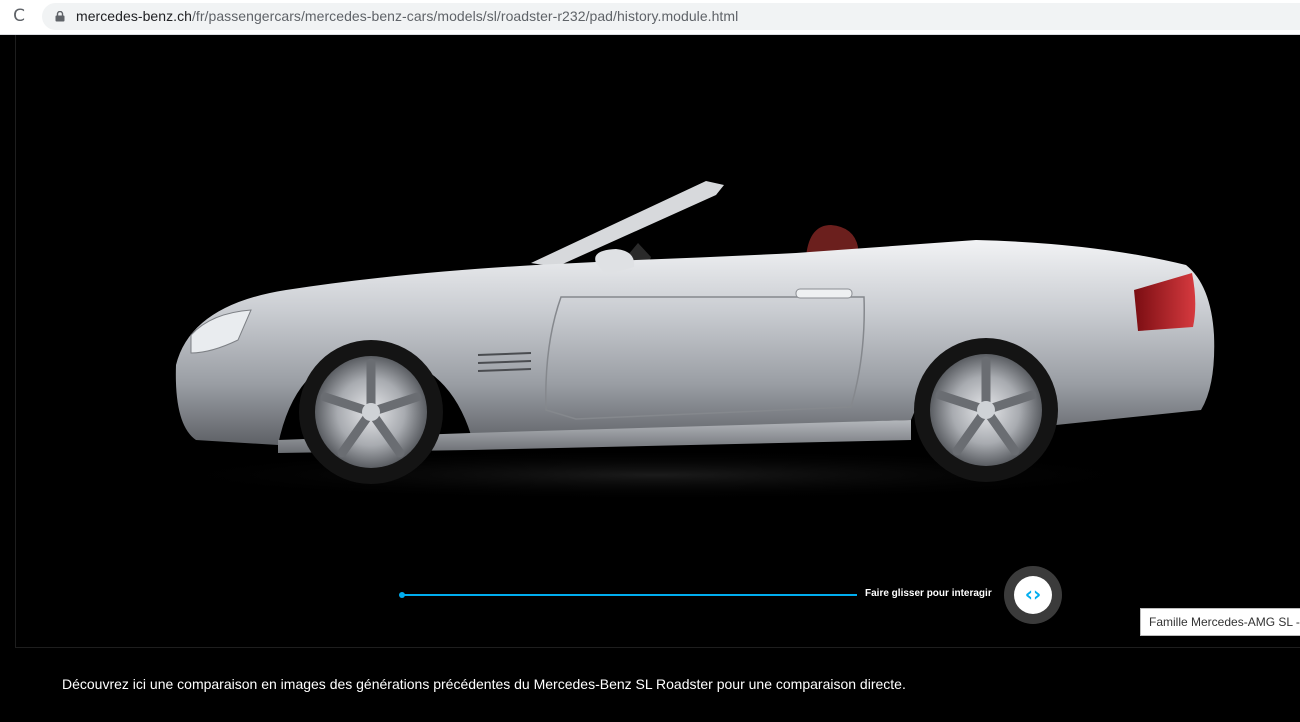 Image resolution: width=1300 pixels, height=722 pixels. Describe the element at coordinates (1220, 622) in the screenshot. I see `tooltip: Famille Mercedes-AMG SL -` at that location.